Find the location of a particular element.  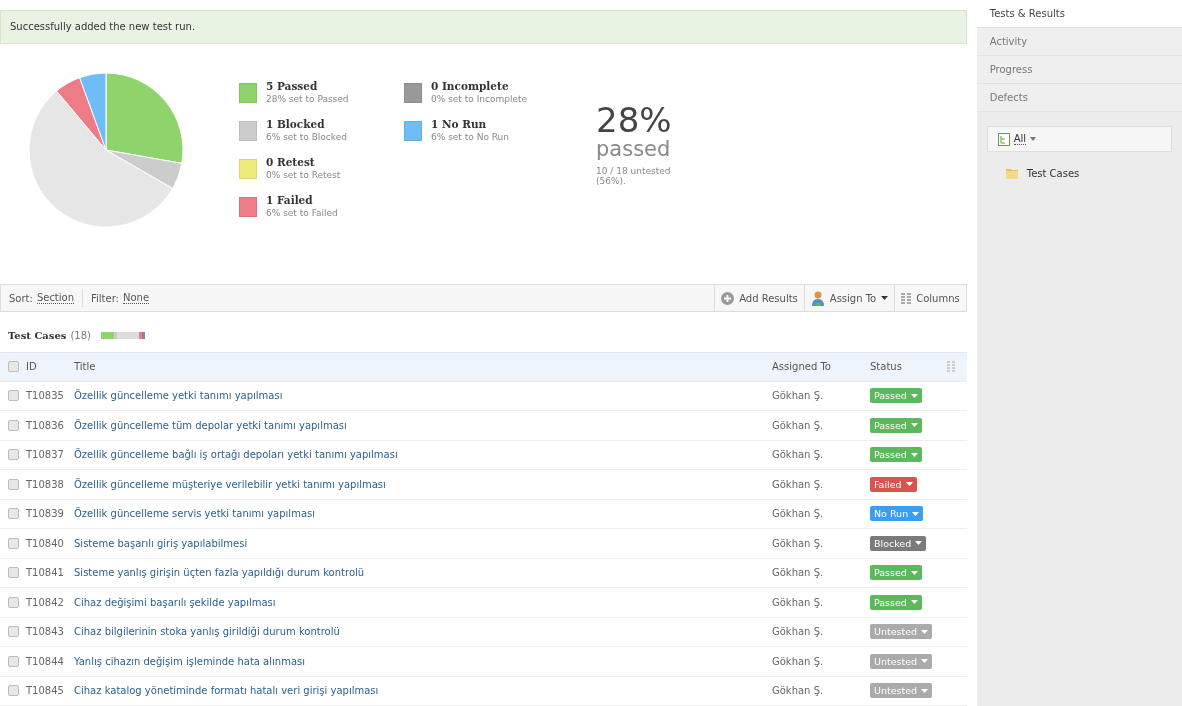

add-results-button: Add Results is located at coordinates (759, 298).